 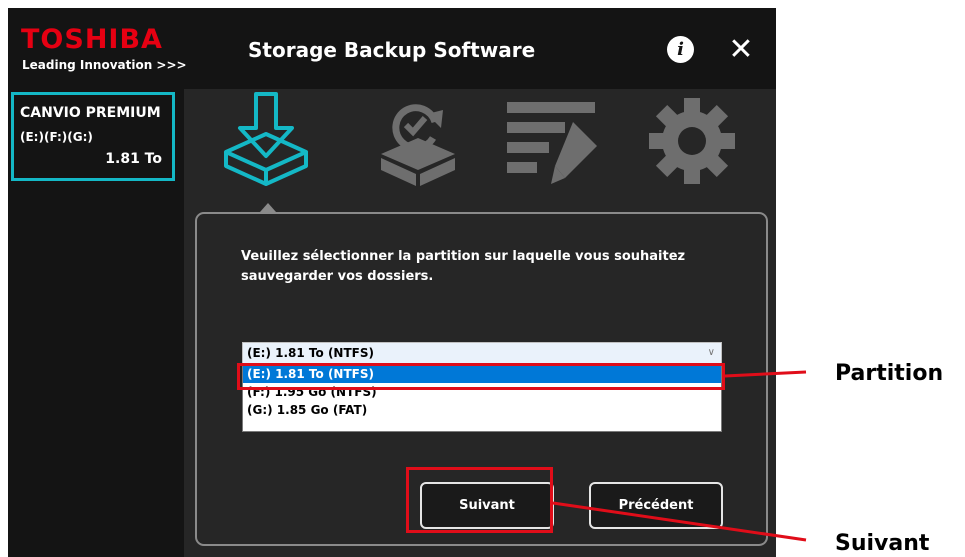 What do you see at coordinates (882, 543) in the screenshot?
I see `next-callout-label: Suivant` at bounding box center [882, 543].